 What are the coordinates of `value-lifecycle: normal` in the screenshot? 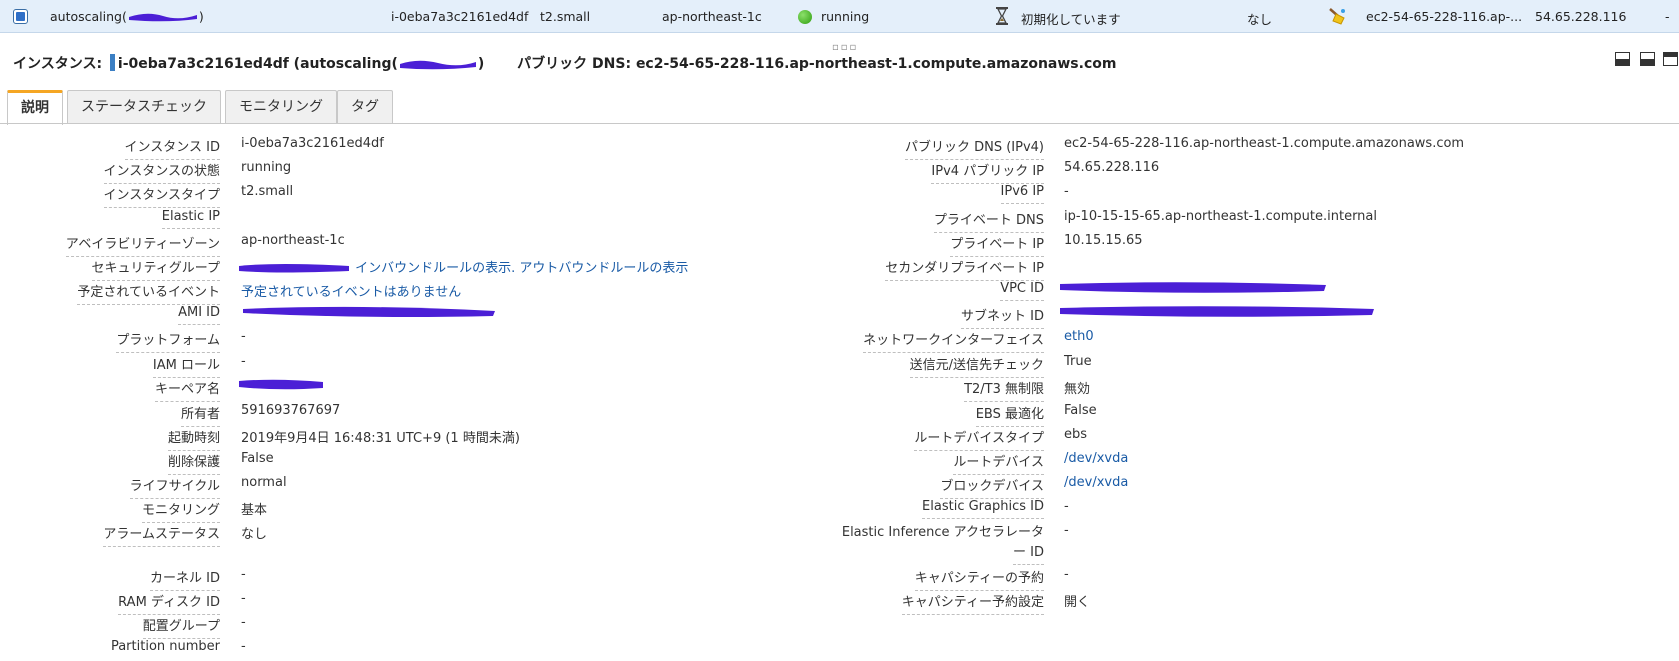 It's located at (264, 482).